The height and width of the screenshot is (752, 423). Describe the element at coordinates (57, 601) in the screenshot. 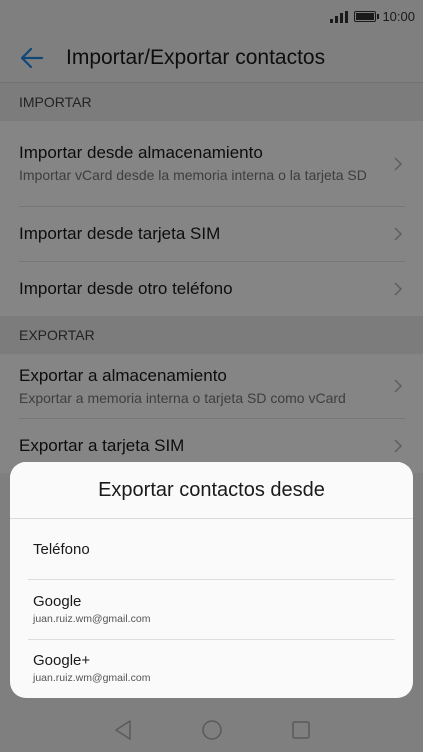

I see `option-title: Google` at that location.